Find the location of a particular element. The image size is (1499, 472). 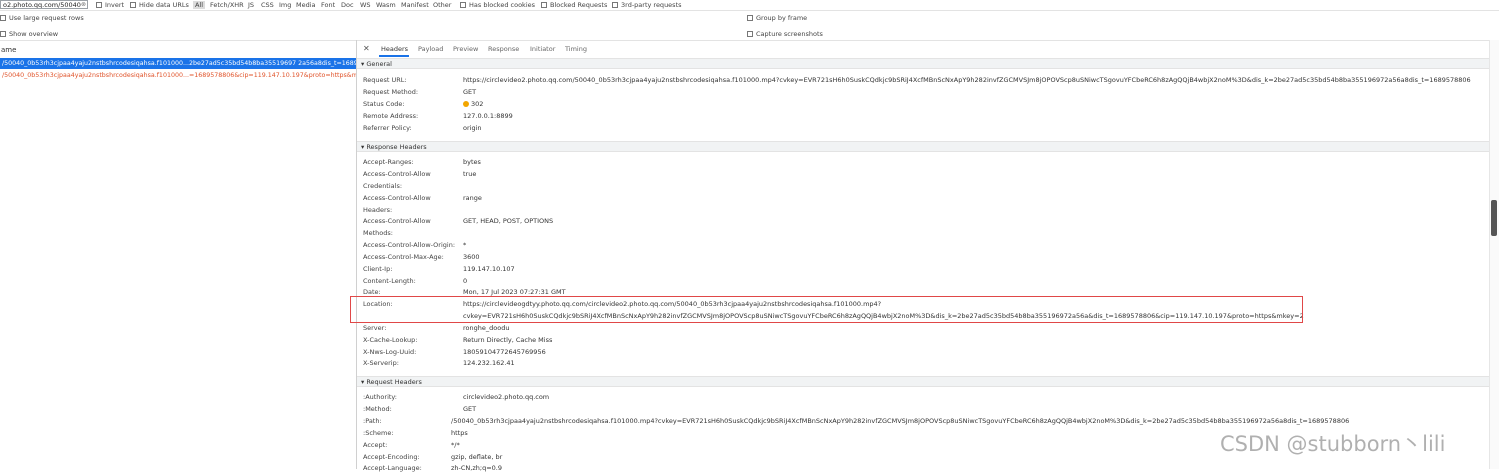

type-filter-img: Img is located at coordinates (285, 5).